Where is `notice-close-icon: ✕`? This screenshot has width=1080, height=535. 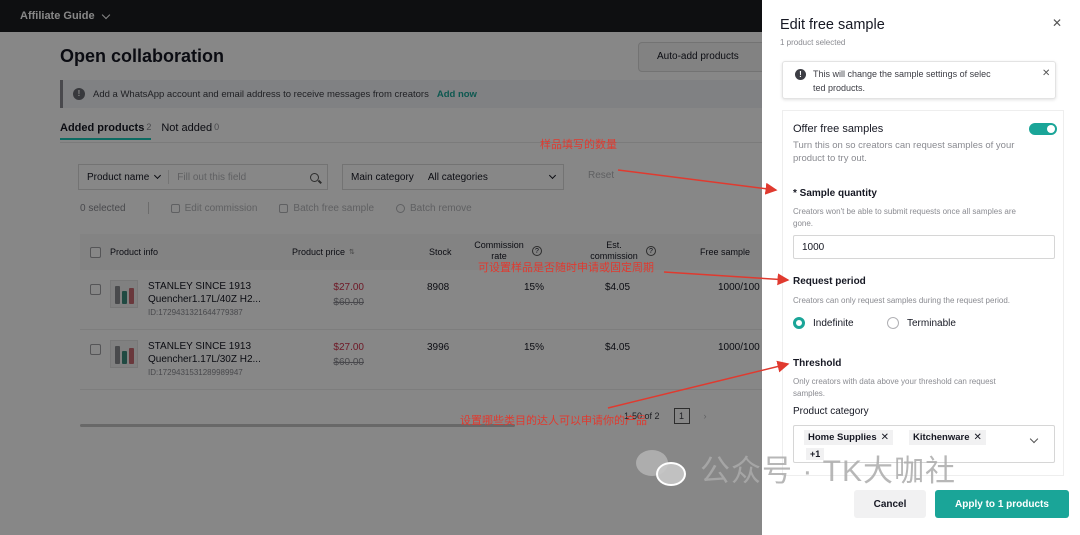
notice-close-icon: ✕ is located at coordinates (1046, 73).